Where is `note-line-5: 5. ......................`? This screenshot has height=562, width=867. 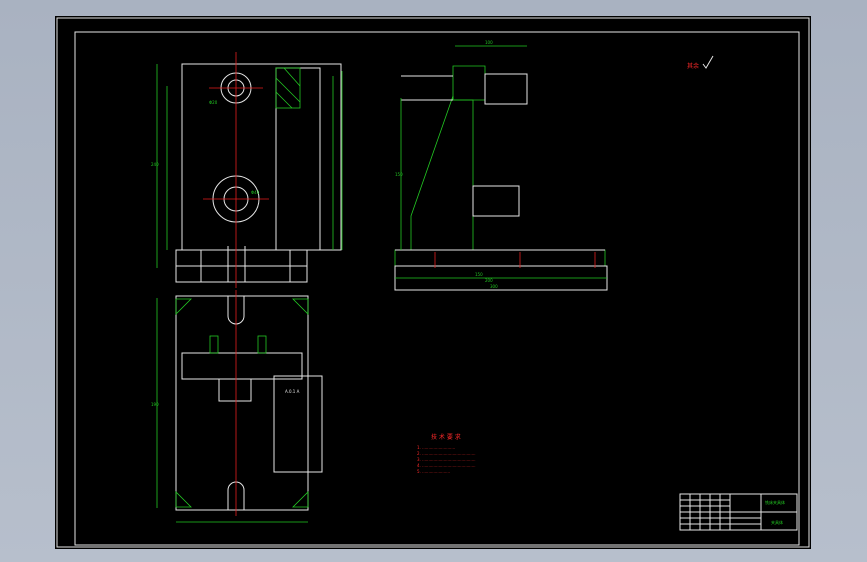 note-line-5: 5. ...................... is located at coordinates (433, 471).